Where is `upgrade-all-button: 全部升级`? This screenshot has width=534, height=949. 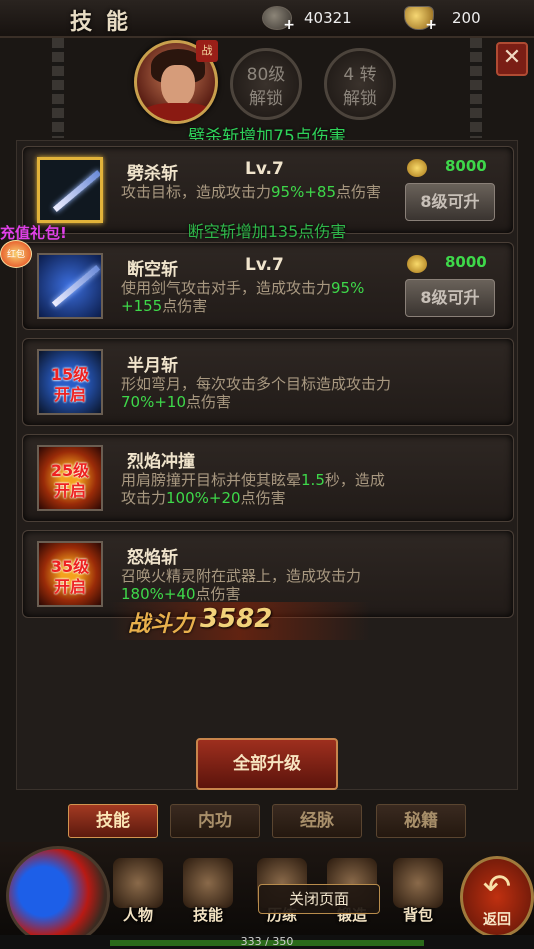 upgrade-all-button: 全部升级 is located at coordinates (267, 764).